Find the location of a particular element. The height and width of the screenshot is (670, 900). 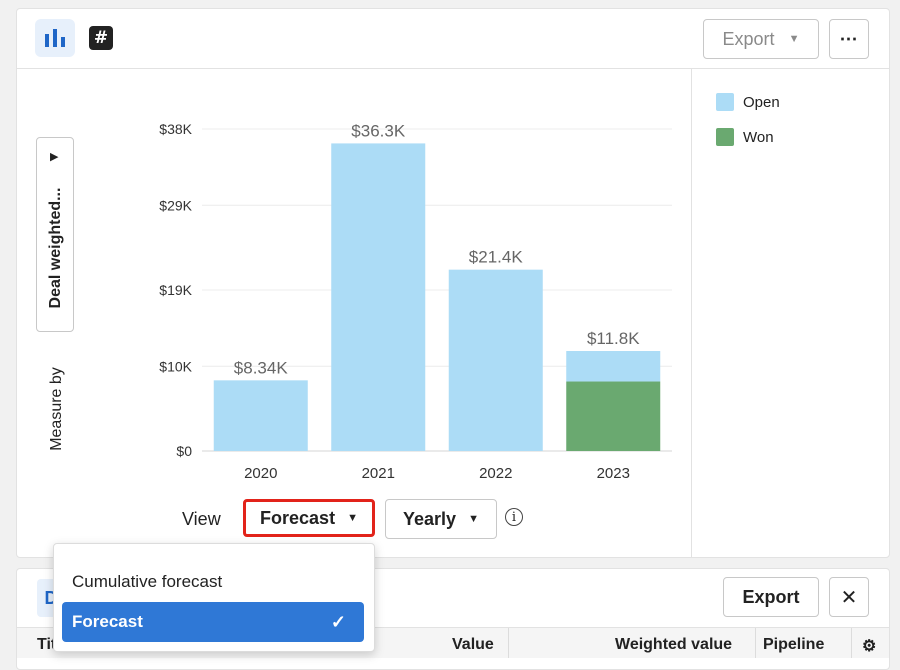

bar-chart-icon is located at coordinates (55, 38).